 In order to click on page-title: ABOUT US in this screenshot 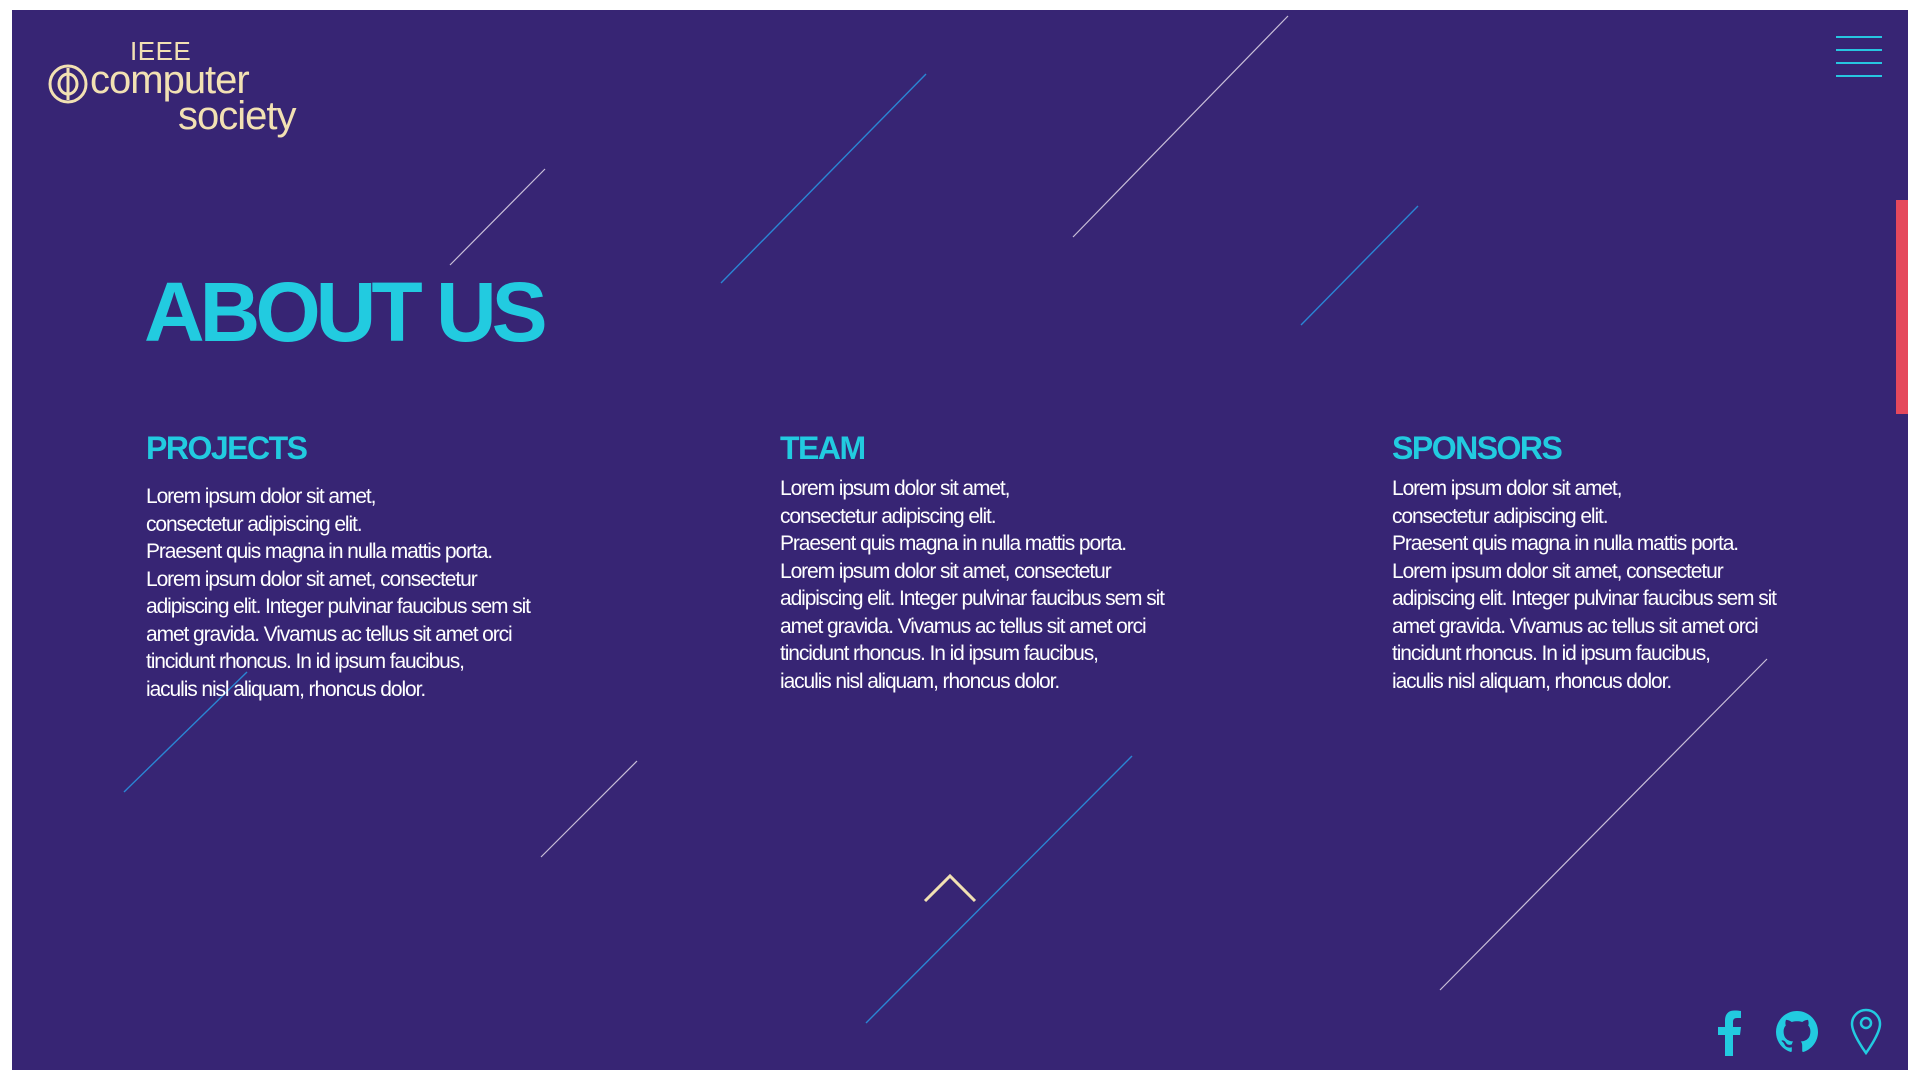, I will do `click(346, 312)`.